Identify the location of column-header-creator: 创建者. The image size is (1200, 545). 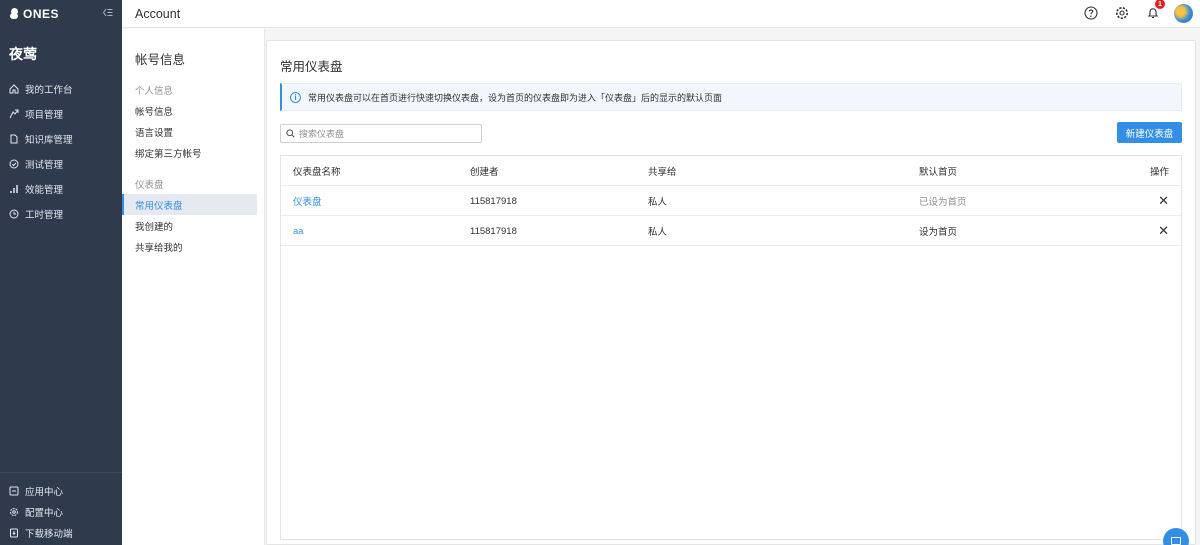
(484, 172).